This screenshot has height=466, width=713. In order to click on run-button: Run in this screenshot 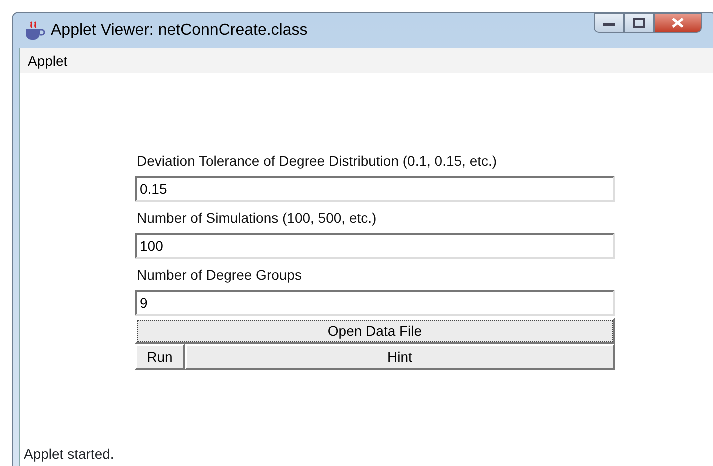, I will do `click(160, 357)`.